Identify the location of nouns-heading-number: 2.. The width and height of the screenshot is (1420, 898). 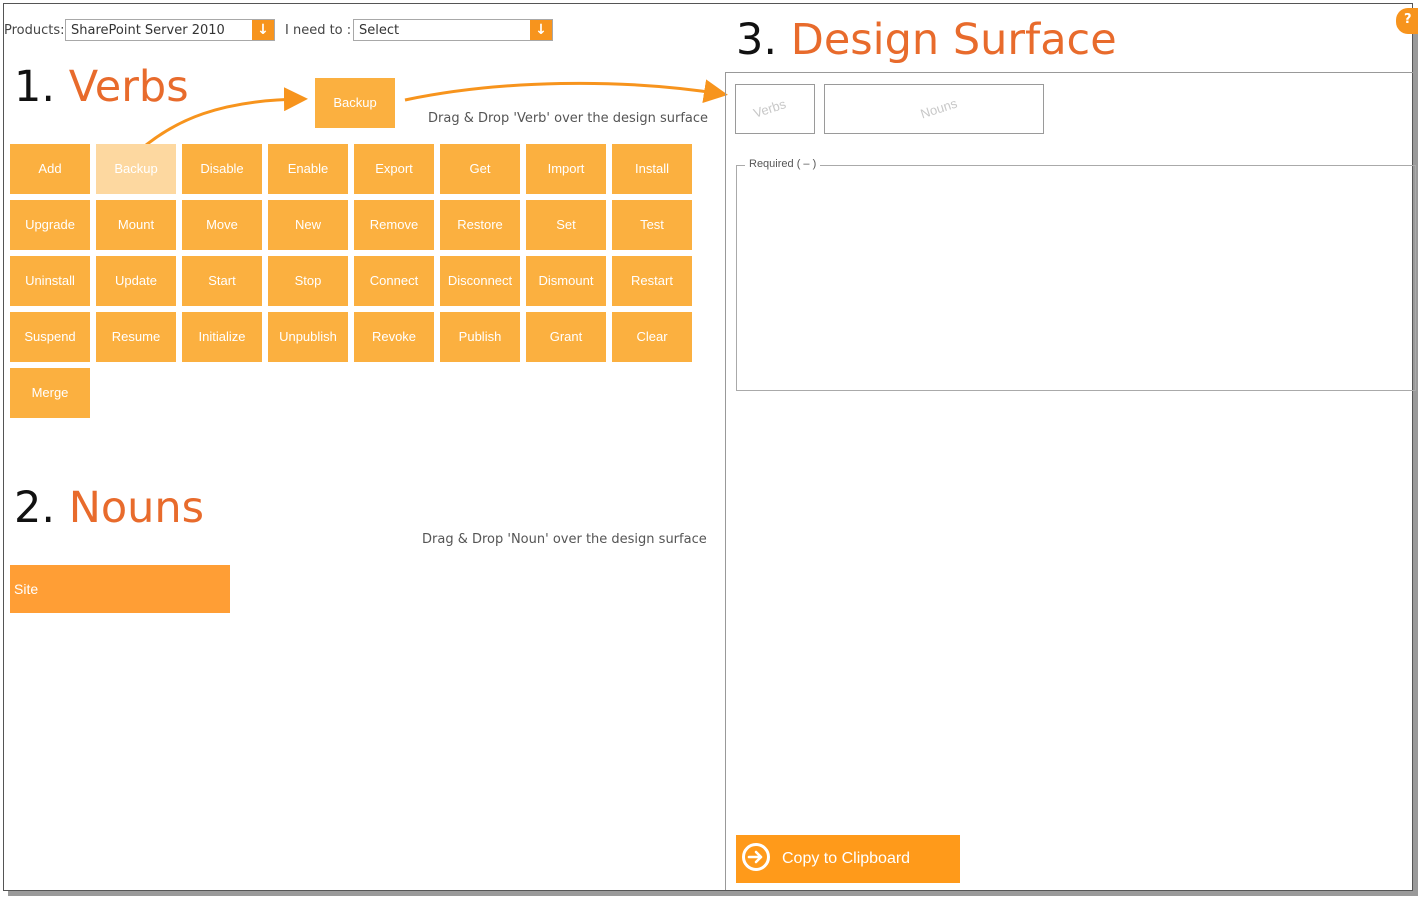
(35, 508).